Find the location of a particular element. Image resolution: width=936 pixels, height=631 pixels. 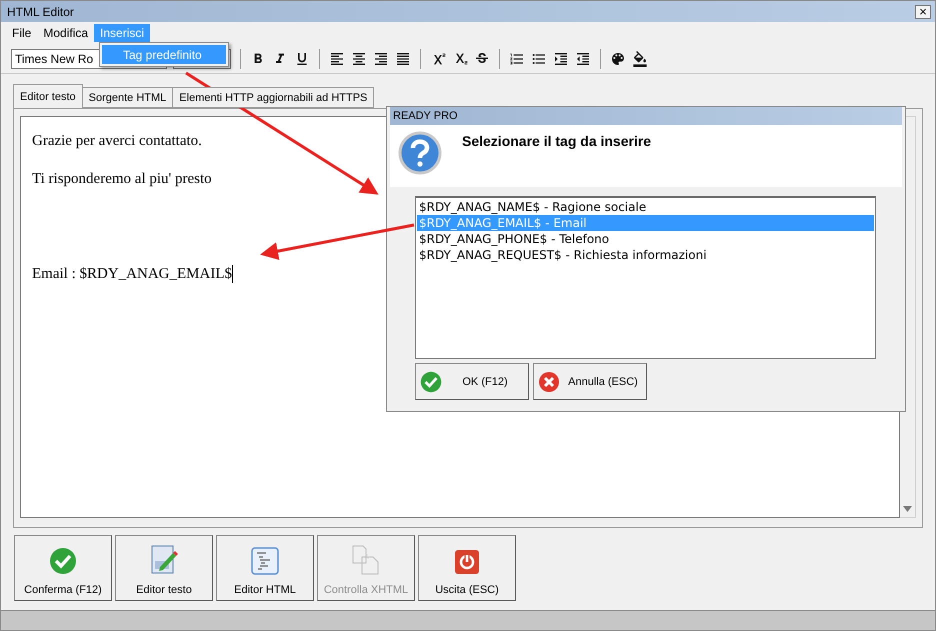

numbered-list-icon is located at coordinates (517, 58).